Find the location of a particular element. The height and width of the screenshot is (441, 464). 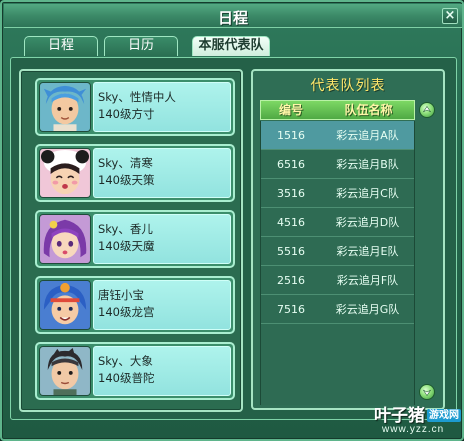

team-id: 3516 is located at coordinates (291, 193).